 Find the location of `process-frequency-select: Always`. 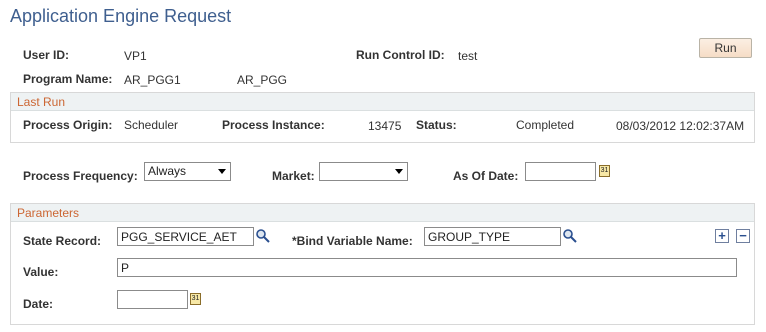

process-frequency-select: Always is located at coordinates (187, 171).